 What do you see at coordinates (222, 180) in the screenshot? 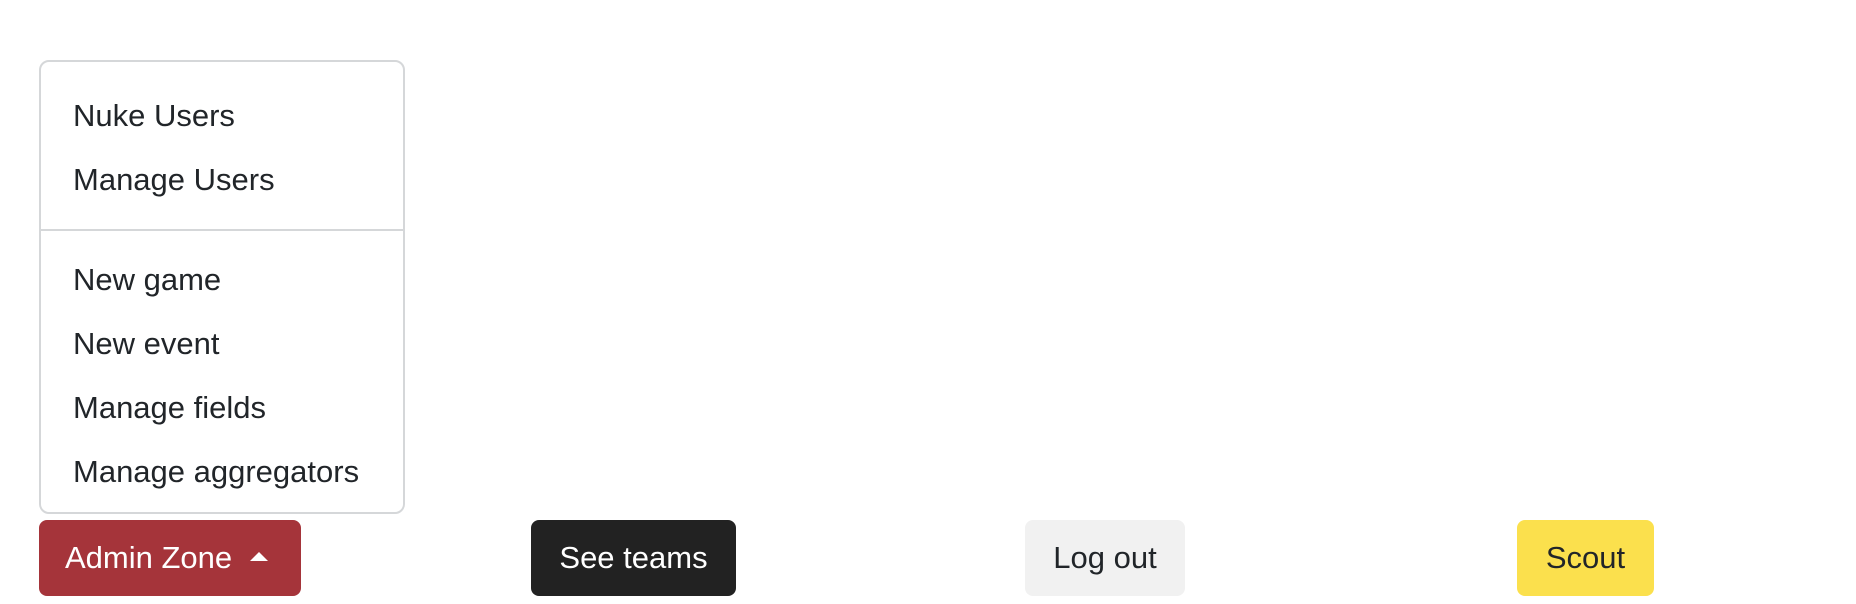
I see `menu-item-manage-users: Manage Users` at bounding box center [222, 180].